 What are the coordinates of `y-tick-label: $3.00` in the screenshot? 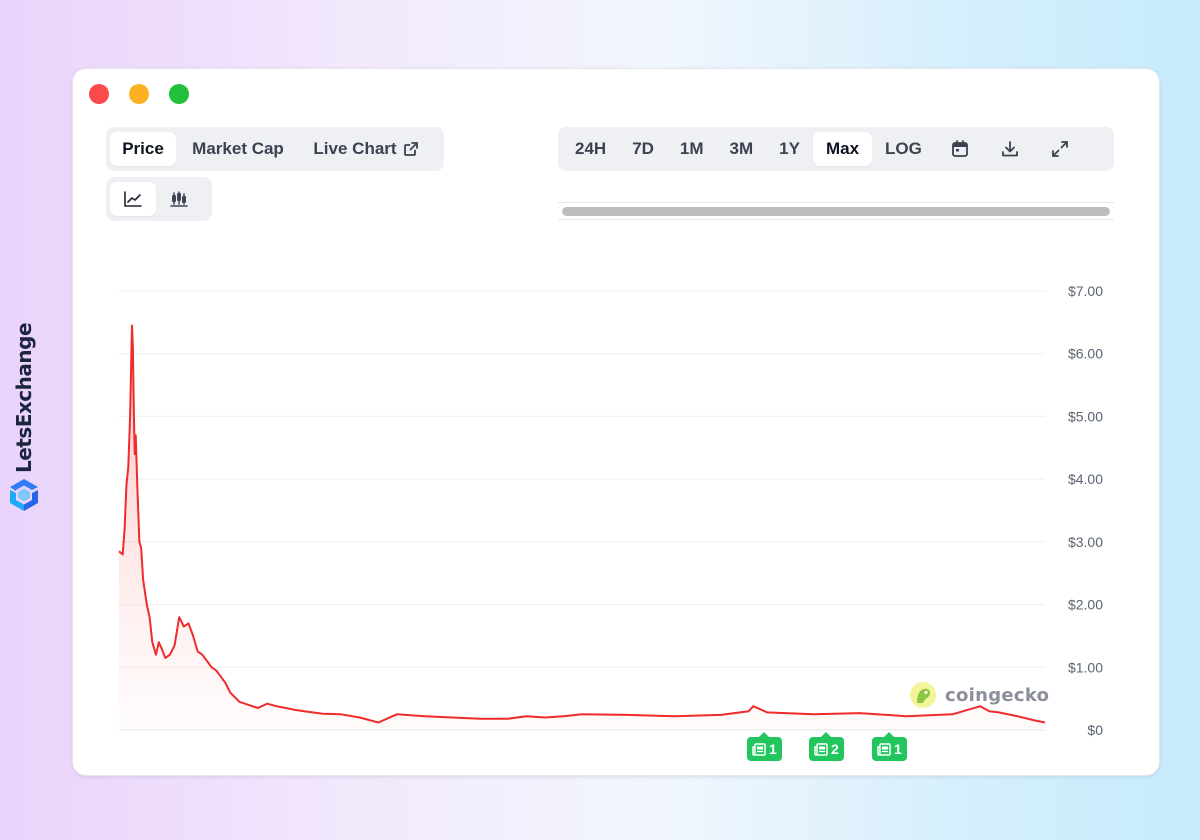 It's located at (1085, 542).